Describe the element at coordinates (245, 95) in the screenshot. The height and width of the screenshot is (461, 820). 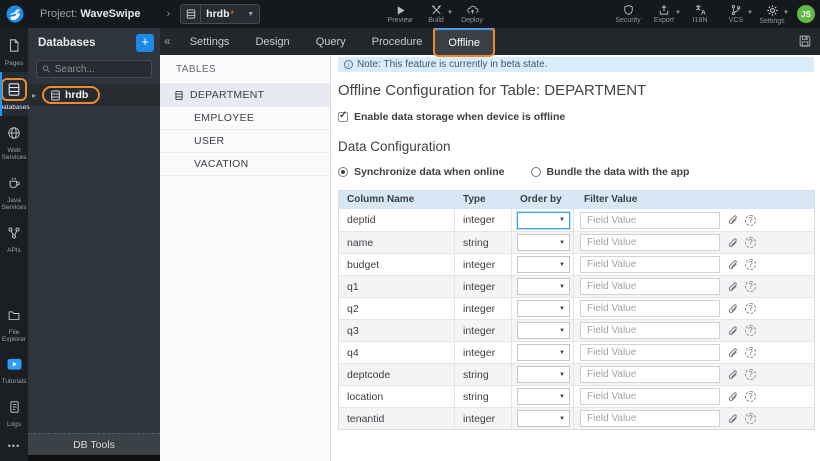
I see `table-item-department: DEPARTMENT` at that location.